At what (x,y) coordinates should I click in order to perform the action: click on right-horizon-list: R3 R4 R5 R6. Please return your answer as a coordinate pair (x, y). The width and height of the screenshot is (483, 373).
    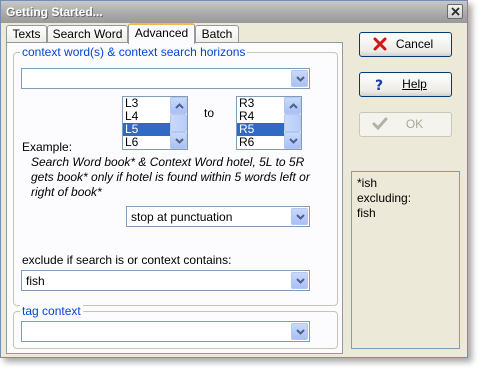
    Looking at the image, I should click on (269, 123).